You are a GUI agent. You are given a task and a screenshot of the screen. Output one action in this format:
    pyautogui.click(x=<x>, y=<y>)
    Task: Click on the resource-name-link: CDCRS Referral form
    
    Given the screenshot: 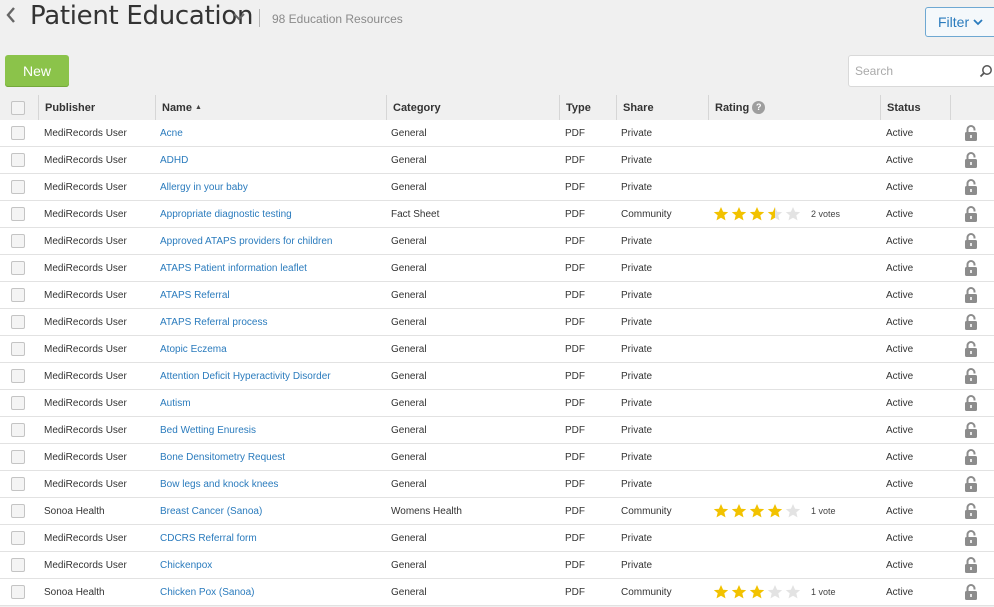 What is the action you would take?
    pyautogui.click(x=208, y=538)
    